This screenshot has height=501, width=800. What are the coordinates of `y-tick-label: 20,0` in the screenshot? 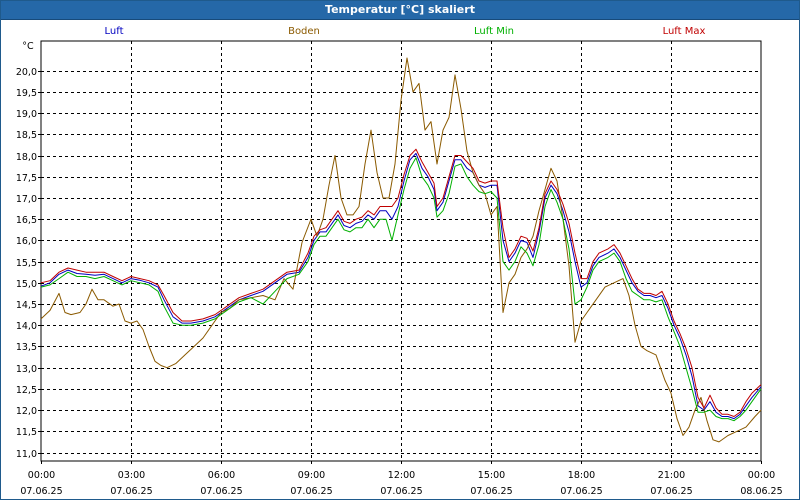 It's located at (26, 72).